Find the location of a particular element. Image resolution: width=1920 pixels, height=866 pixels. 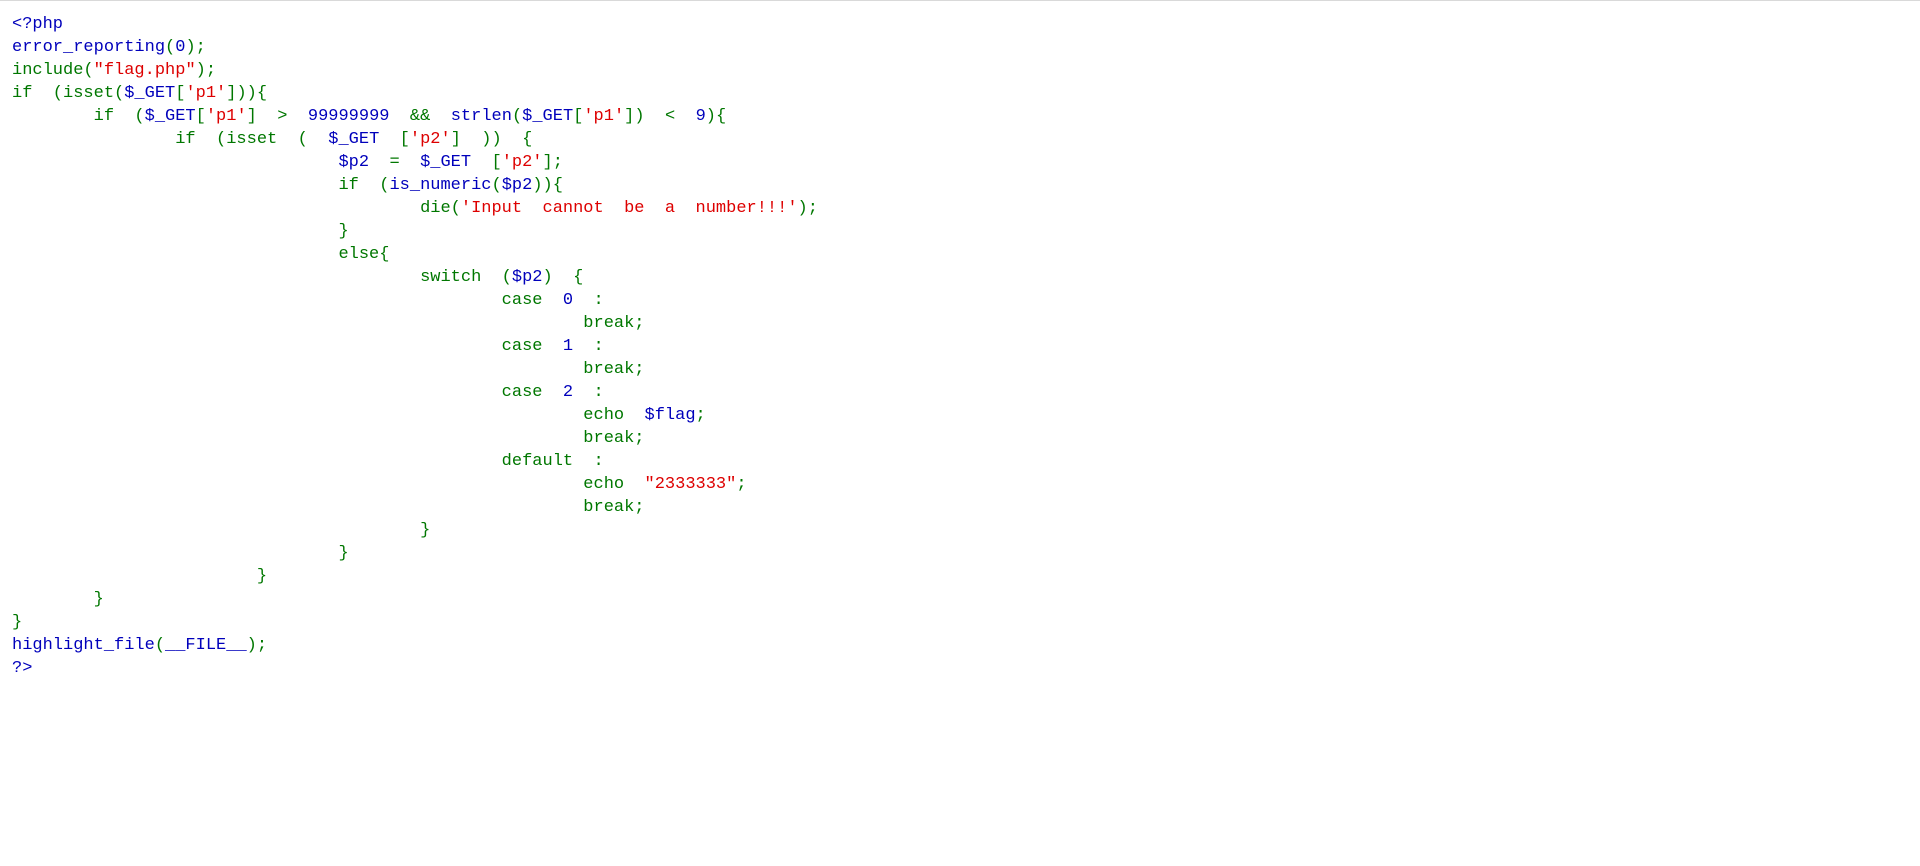

code-token: <?php is located at coordinates (38, 24).